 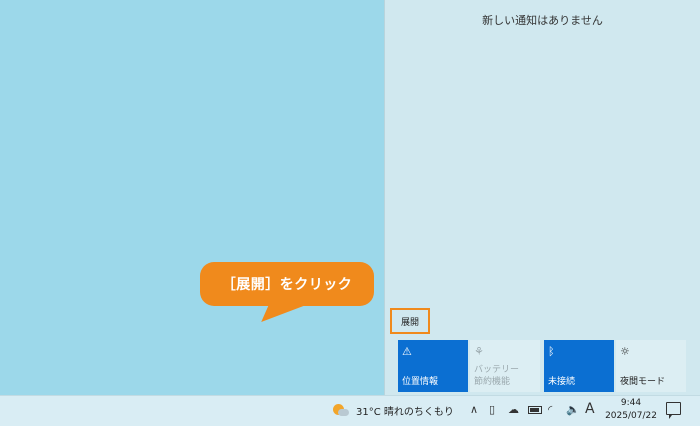 What do you see at coordinates (643, 382) in the screenshot?
I see `tile-label: 夜間モード` at bounding box center [643, 382].